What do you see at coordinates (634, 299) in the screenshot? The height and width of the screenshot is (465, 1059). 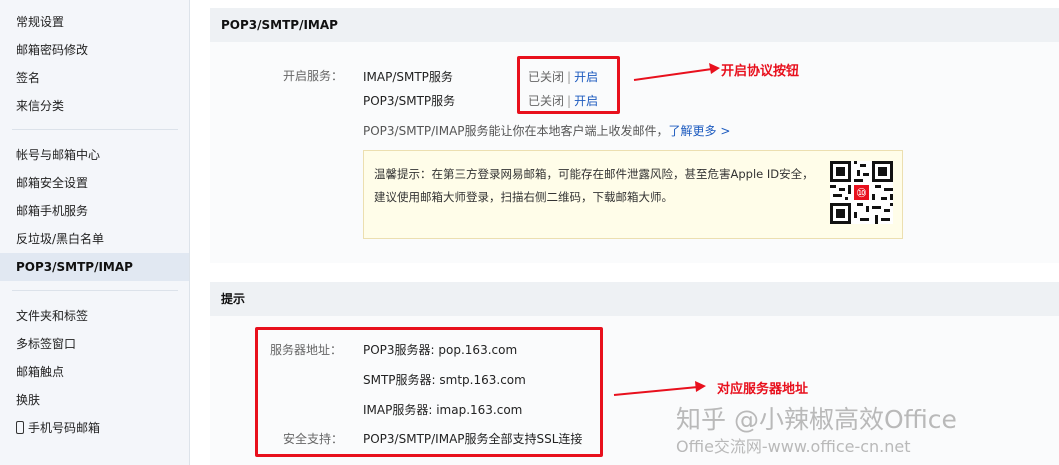 I see `hint-panel-header: 提示` at bounding box center [634, 299].